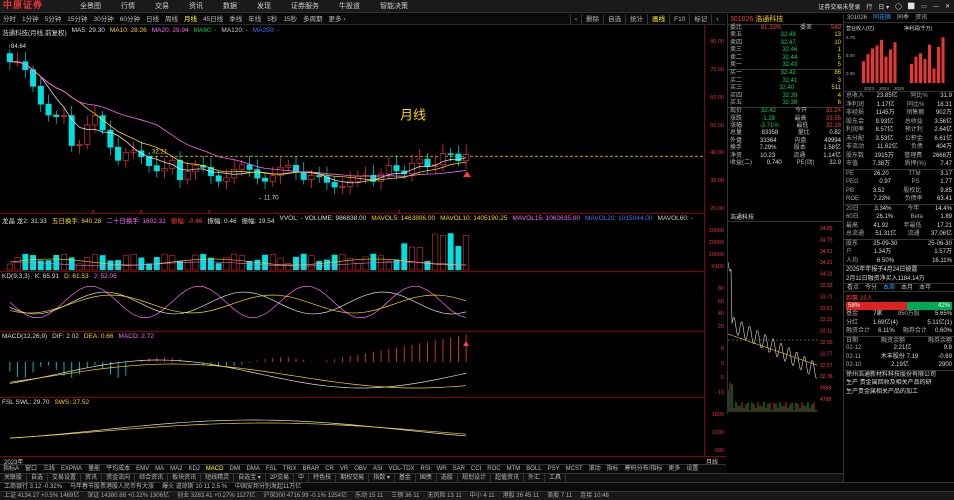 Image resolution: width=954 pixels, height=500 pixels. What do you see at coordinates (839, 6) in the screenshot?
I see `window-ctrl-0: 证券交易未登录` at bounding box center [839, 6].